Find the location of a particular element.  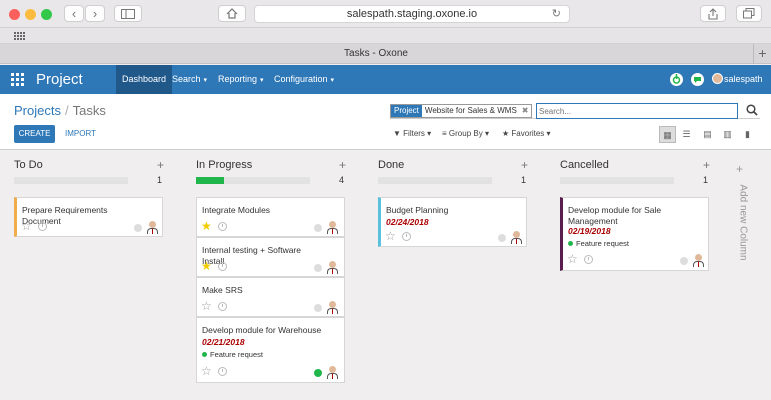

menu-search: Search ▾ is located at coordinates (189, 79).